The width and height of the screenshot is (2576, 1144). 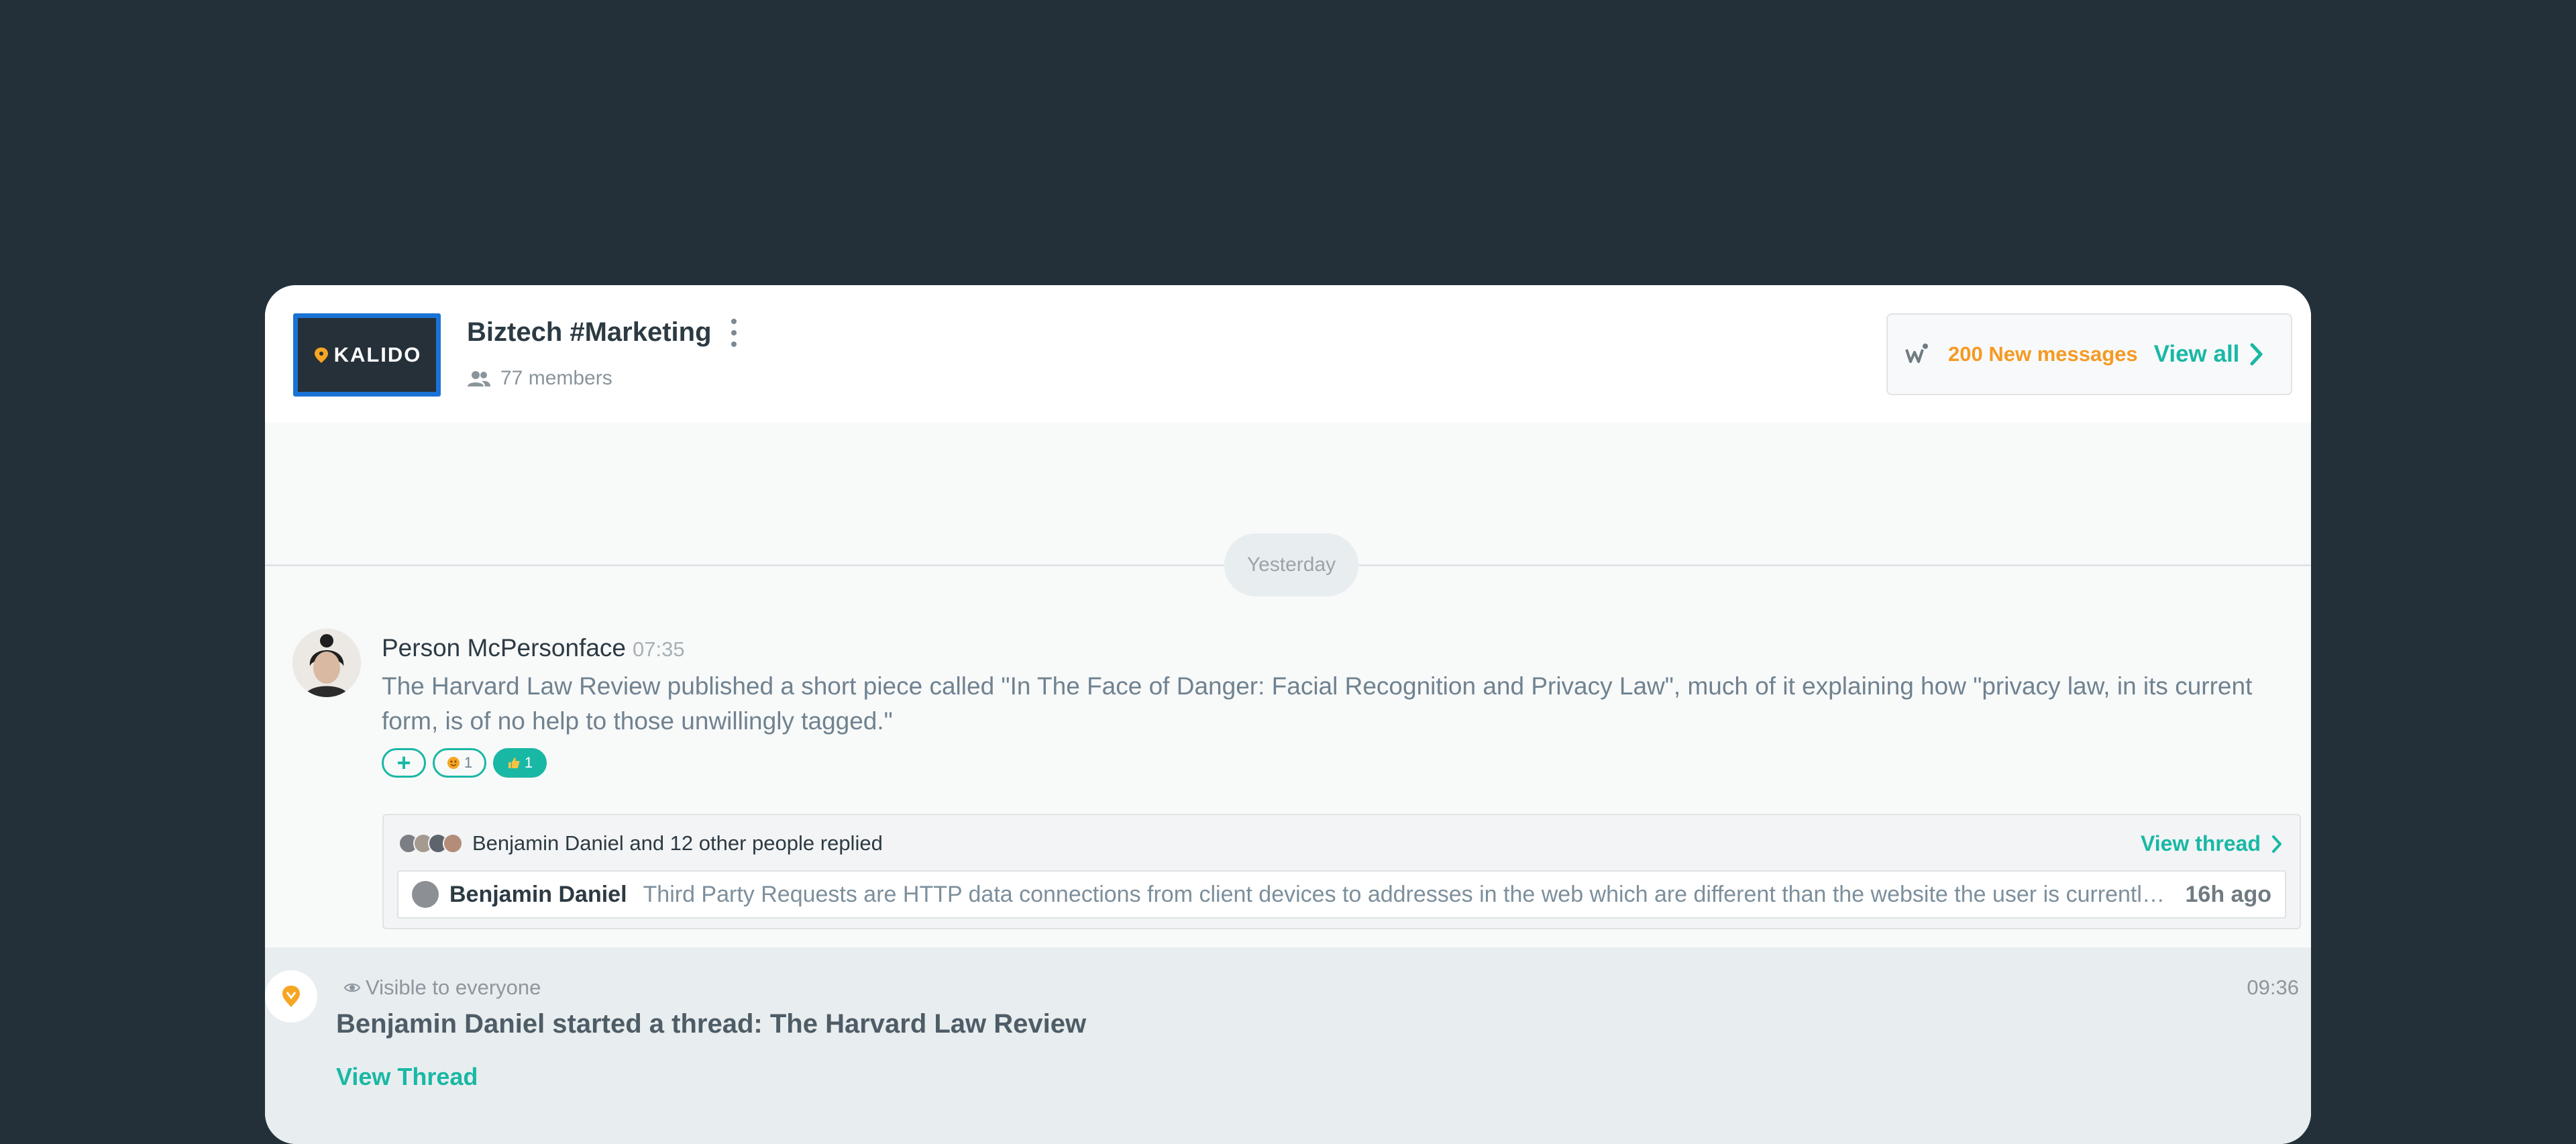 I want to click on kalido-bot-icon, so click(x=291, y=997).